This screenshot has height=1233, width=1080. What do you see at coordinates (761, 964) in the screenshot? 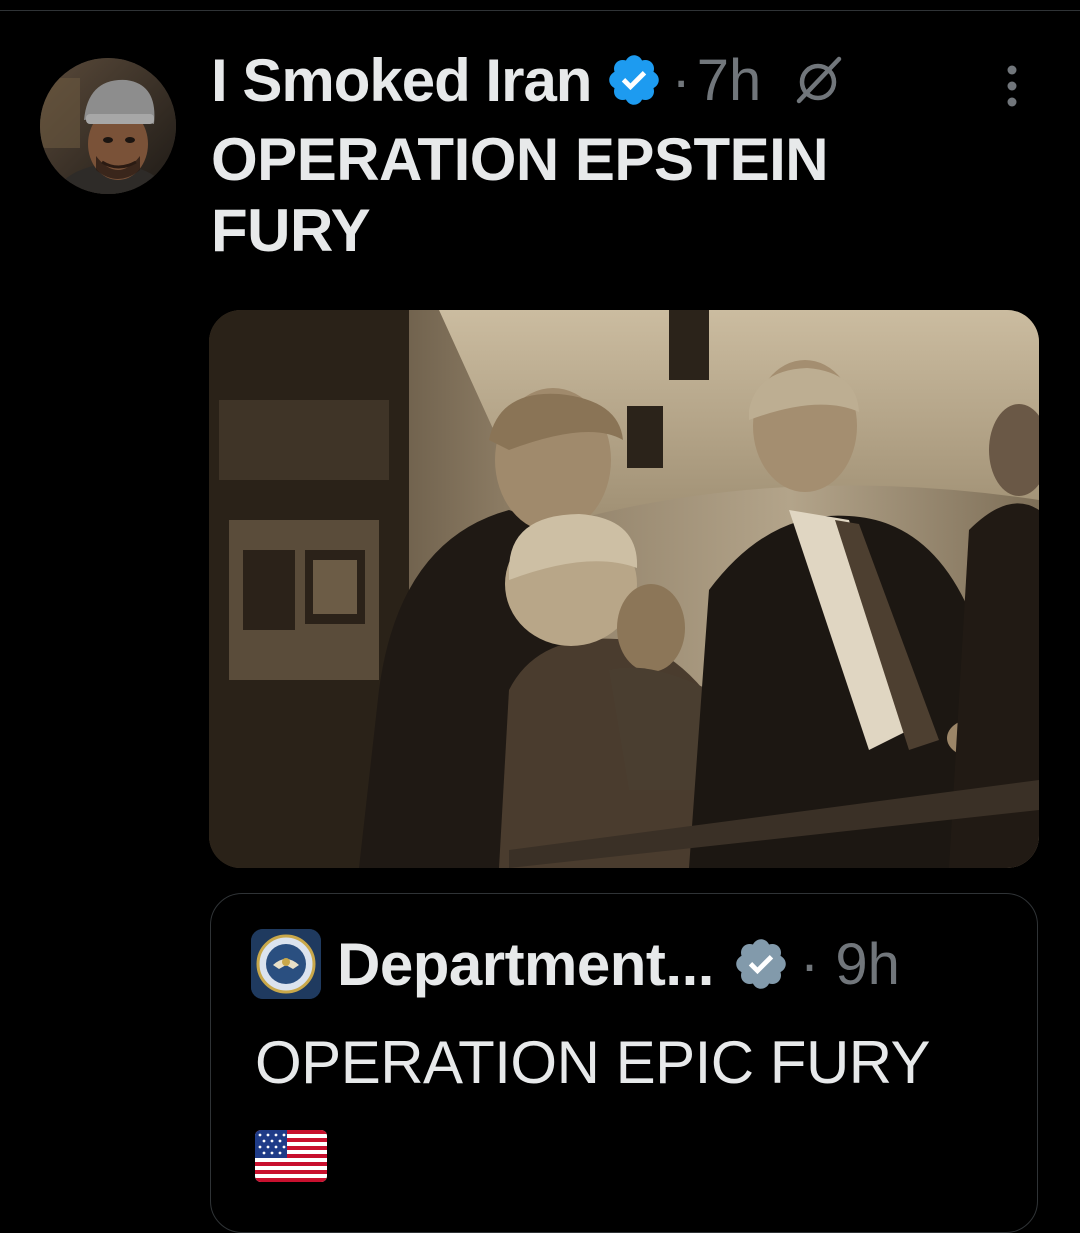
I see `verified-badge-gray-icon` at bounding box center [761, 964].